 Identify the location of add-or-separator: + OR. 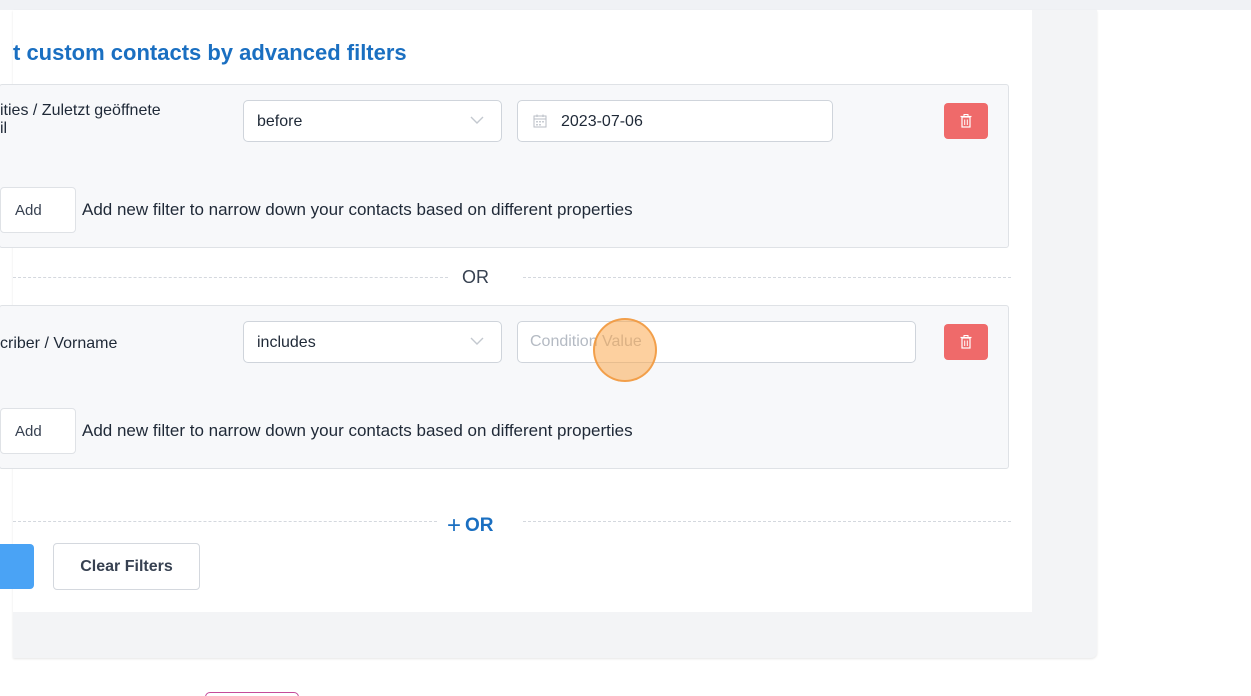
(512, 524).